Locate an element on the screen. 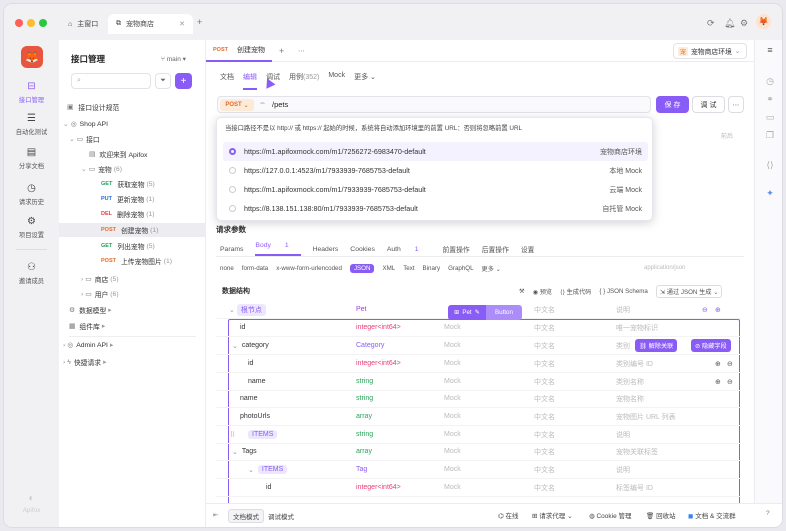  magic-icon: ⚒ is located at coordinates (522, 291).